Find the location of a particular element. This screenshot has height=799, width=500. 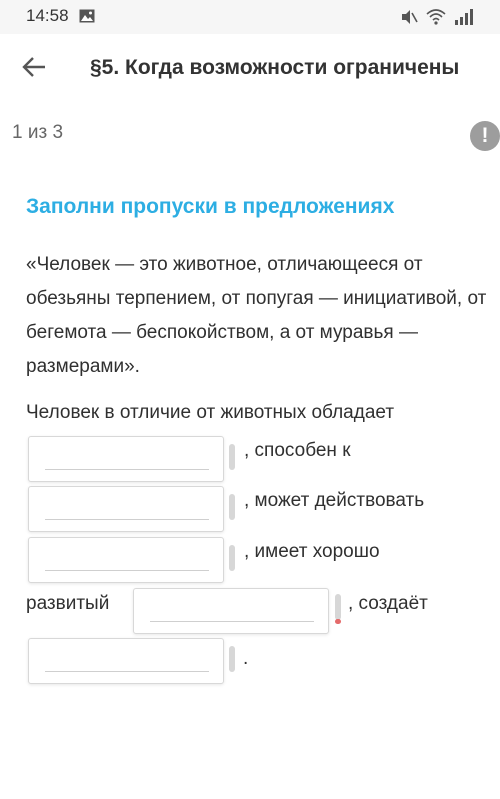

gallery-icon is located at coordinates (87, 16).